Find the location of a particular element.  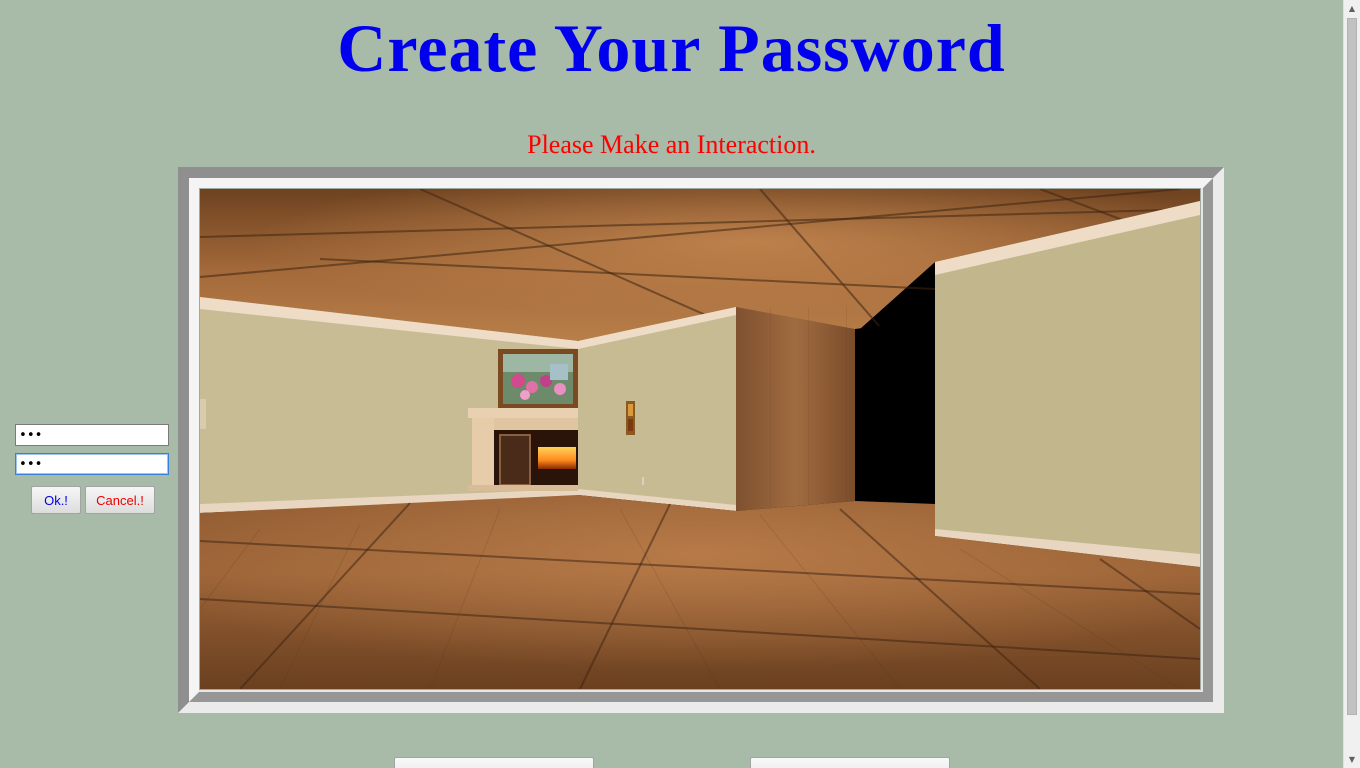

confirm-password-field is located at coordinates (92, 464).